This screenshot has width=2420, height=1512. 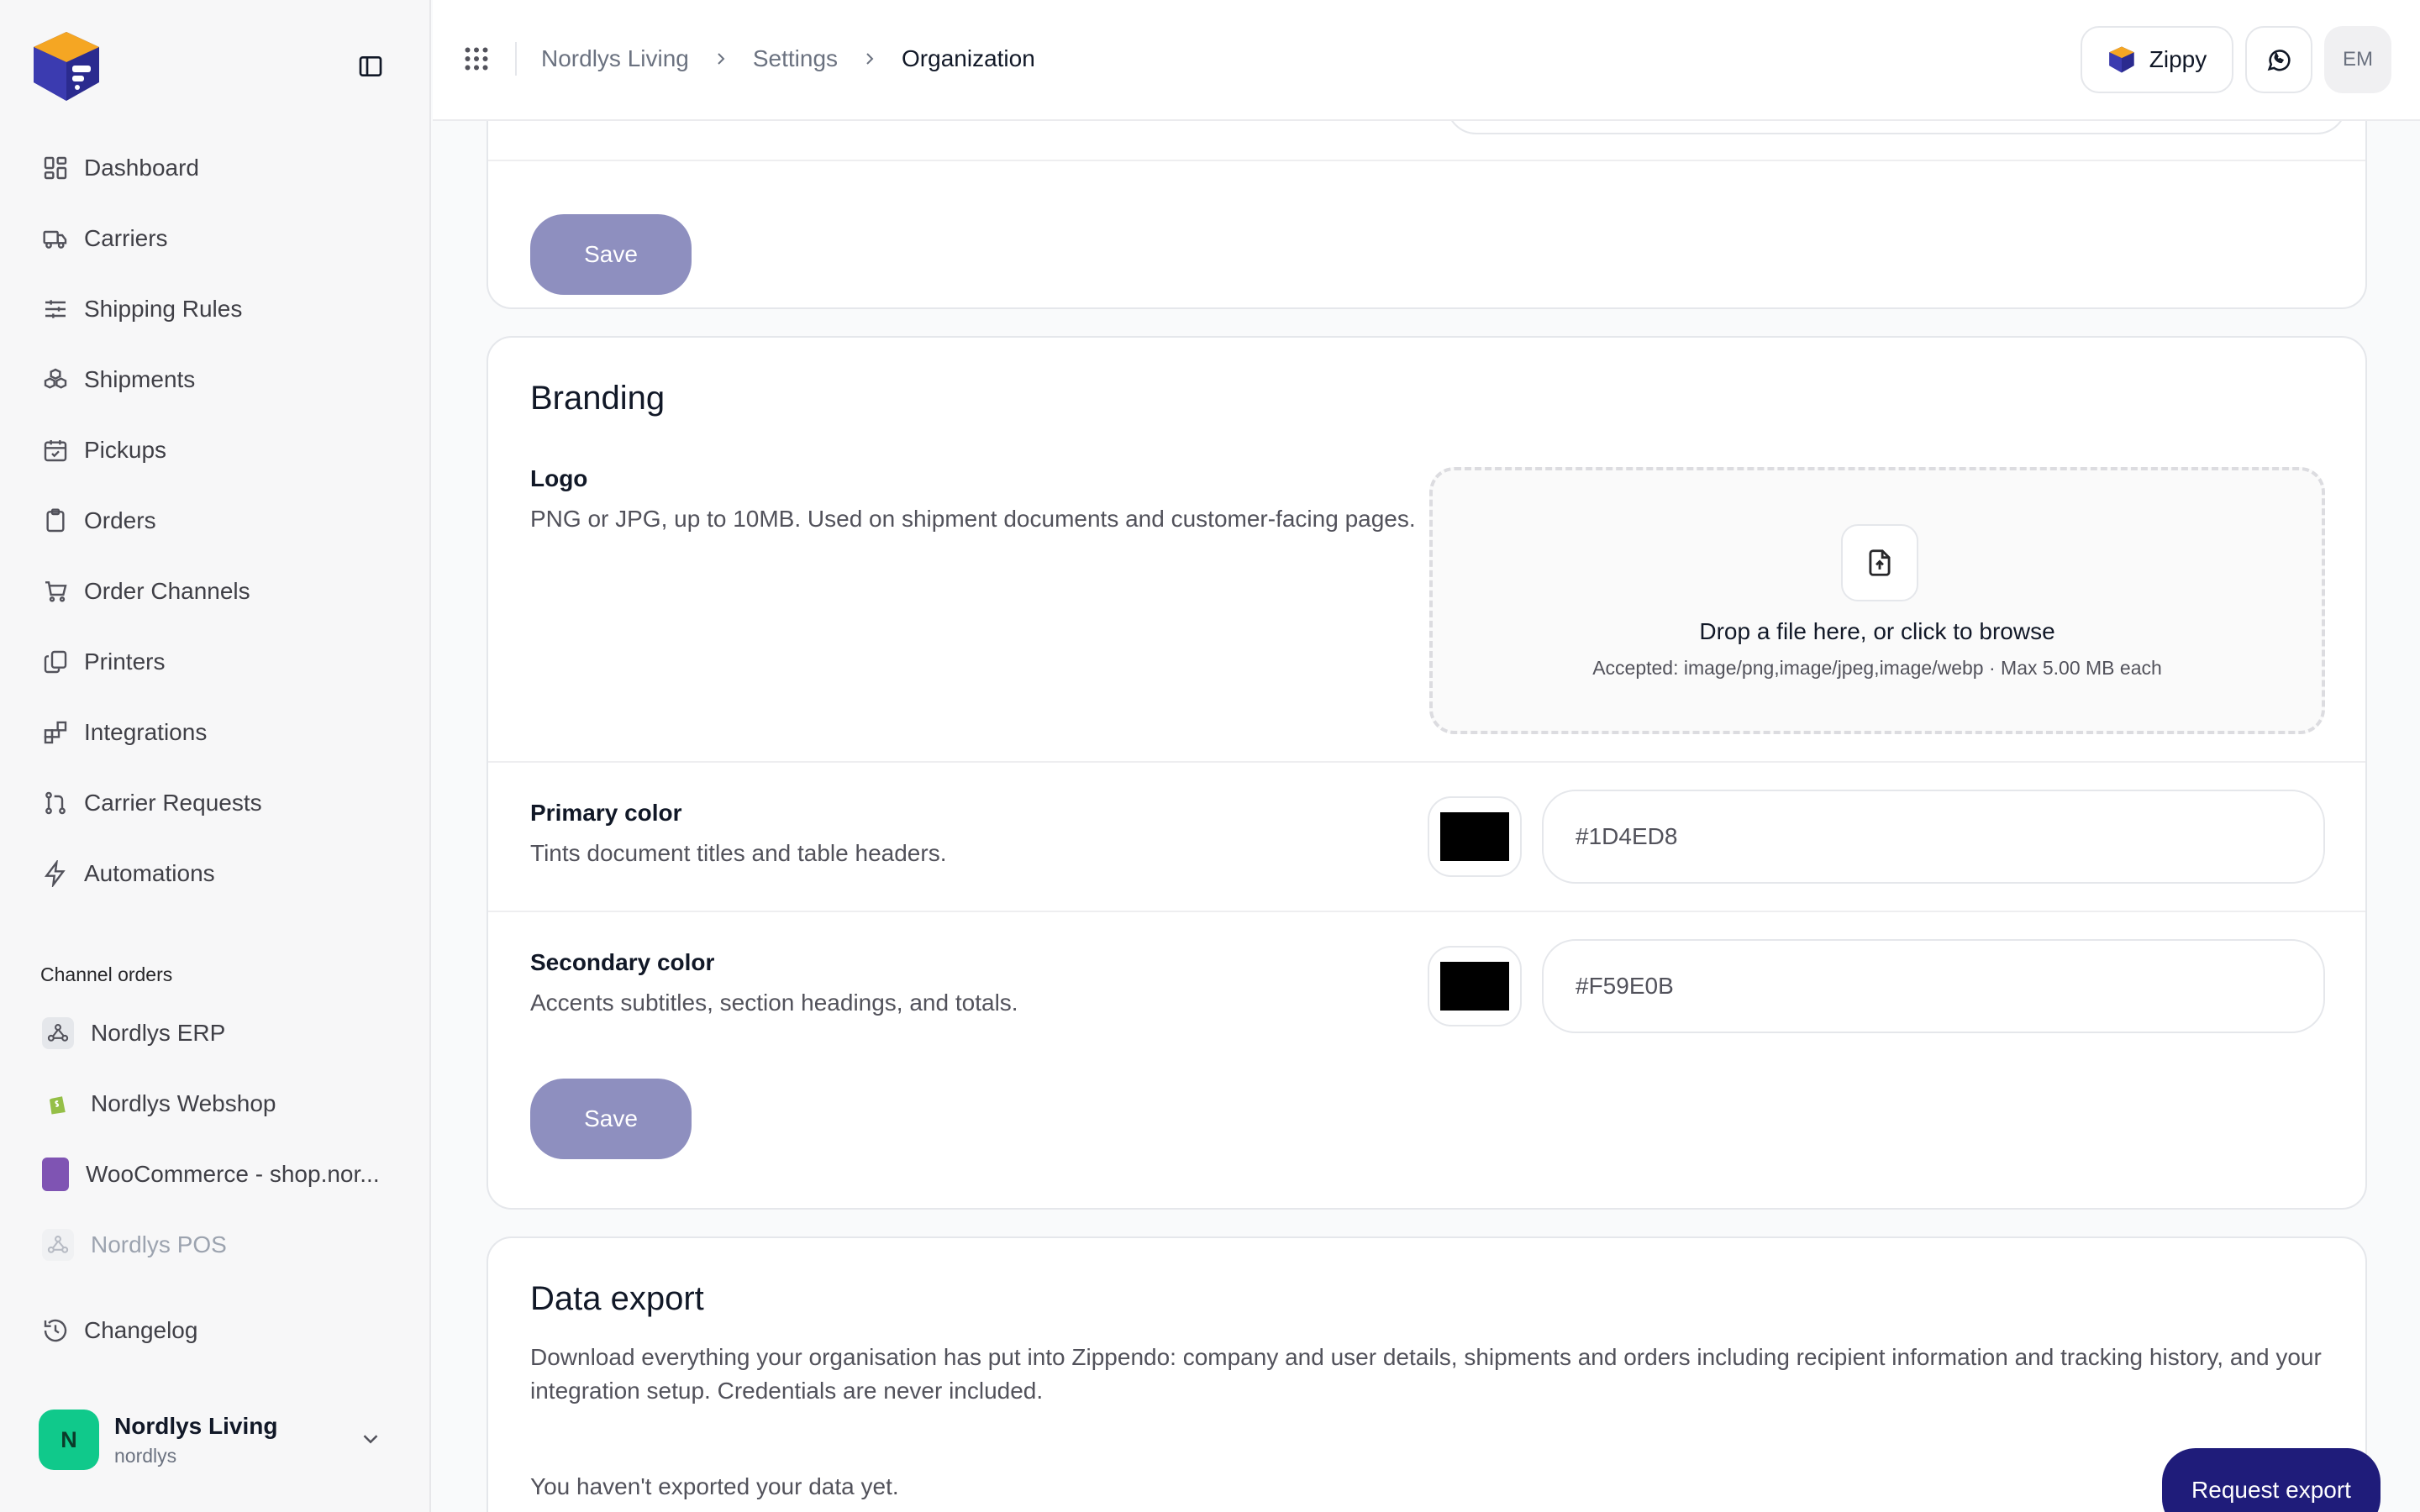 What do you see at coordinates (1933, 986) in the screenshot?
I see `secondary-color-input` at bounding box center [1933, 986].